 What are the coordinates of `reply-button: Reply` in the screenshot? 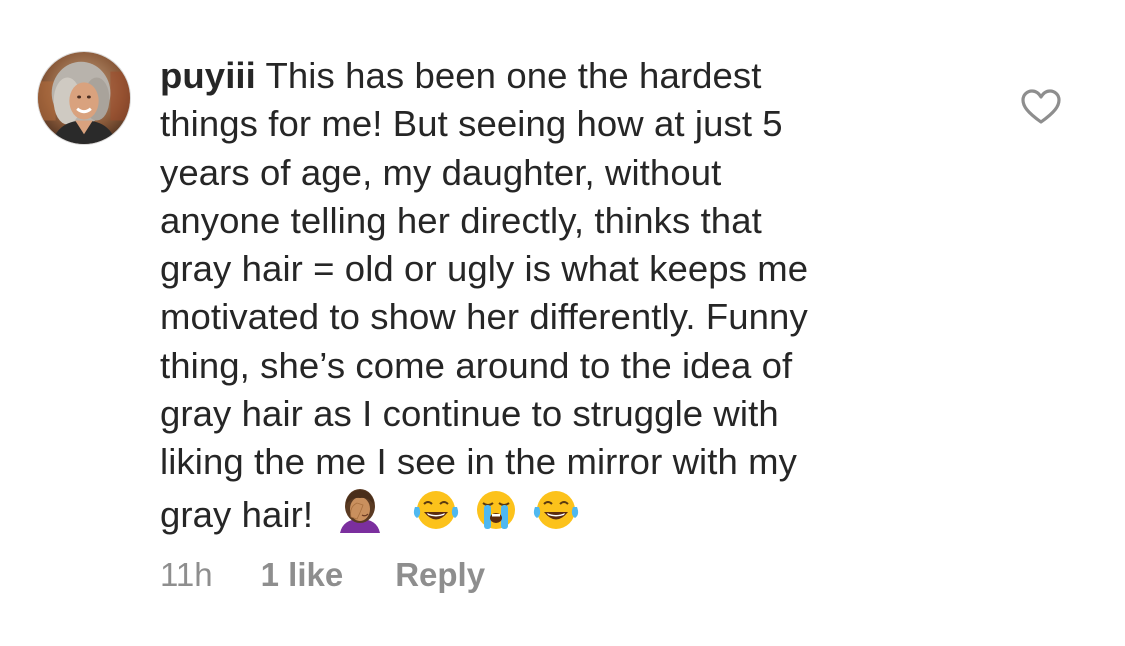 It's located at (440, 575).